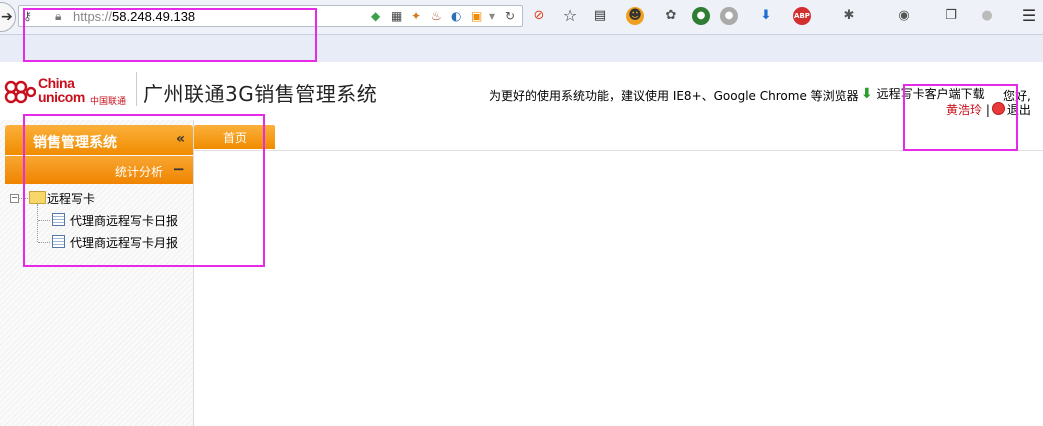 The width and height of the screenshot is (1043, 426). I want to click on tab-home-label: 首页, so click(235, 138).